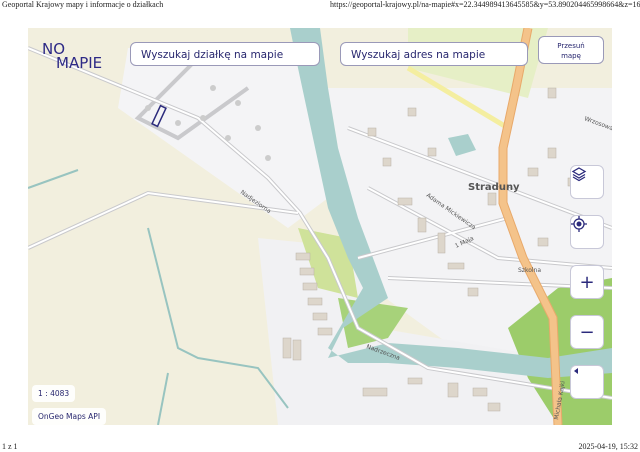  Describe the element at coordinates (79, 63) in the screenshot. I see `logo-line2: MAPIE` at that location.